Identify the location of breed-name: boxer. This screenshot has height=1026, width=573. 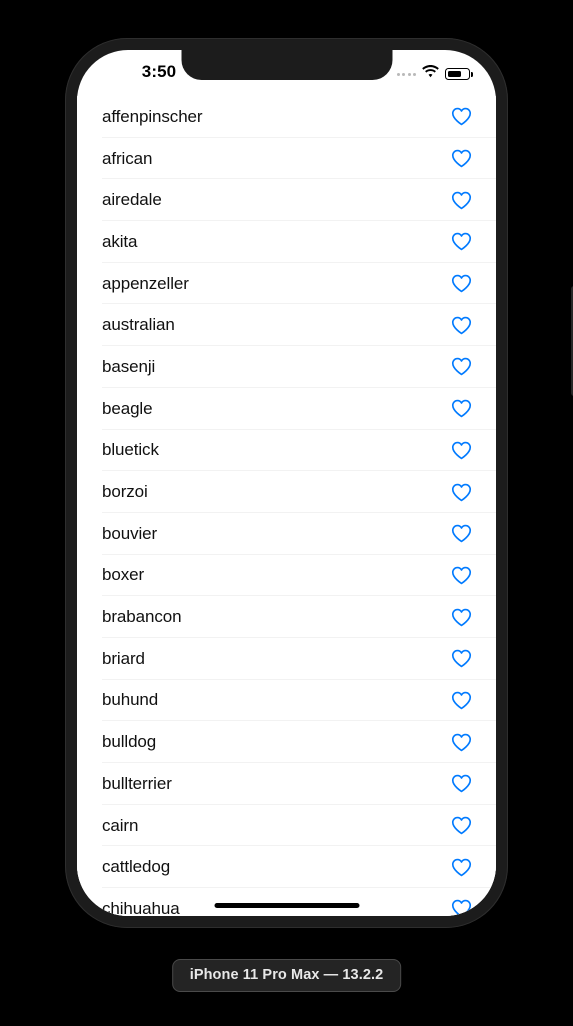
(123, 575).